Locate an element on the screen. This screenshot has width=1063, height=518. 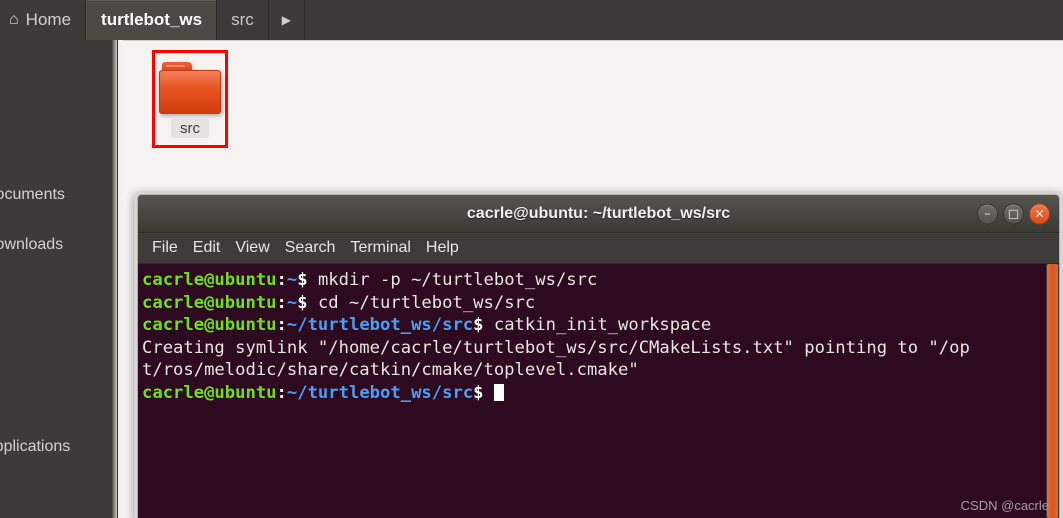
breadcrumb-overflow-arrow-icon: ▶ is located at coordinates (287, 20).